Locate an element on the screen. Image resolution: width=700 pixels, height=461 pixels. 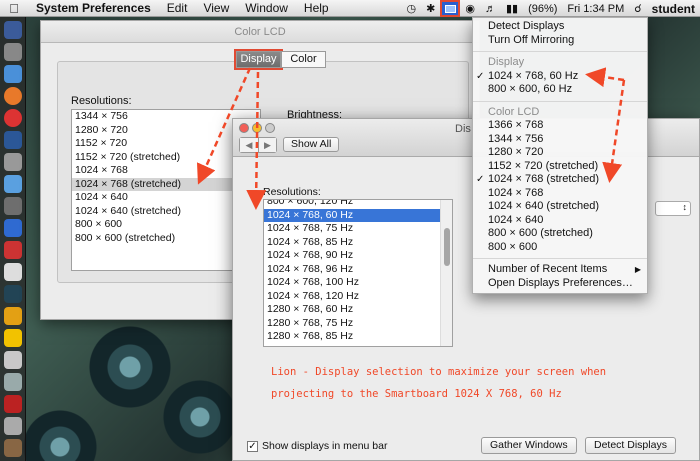
resolutions-label: Resolutions: is located at coordinates (101, 101).